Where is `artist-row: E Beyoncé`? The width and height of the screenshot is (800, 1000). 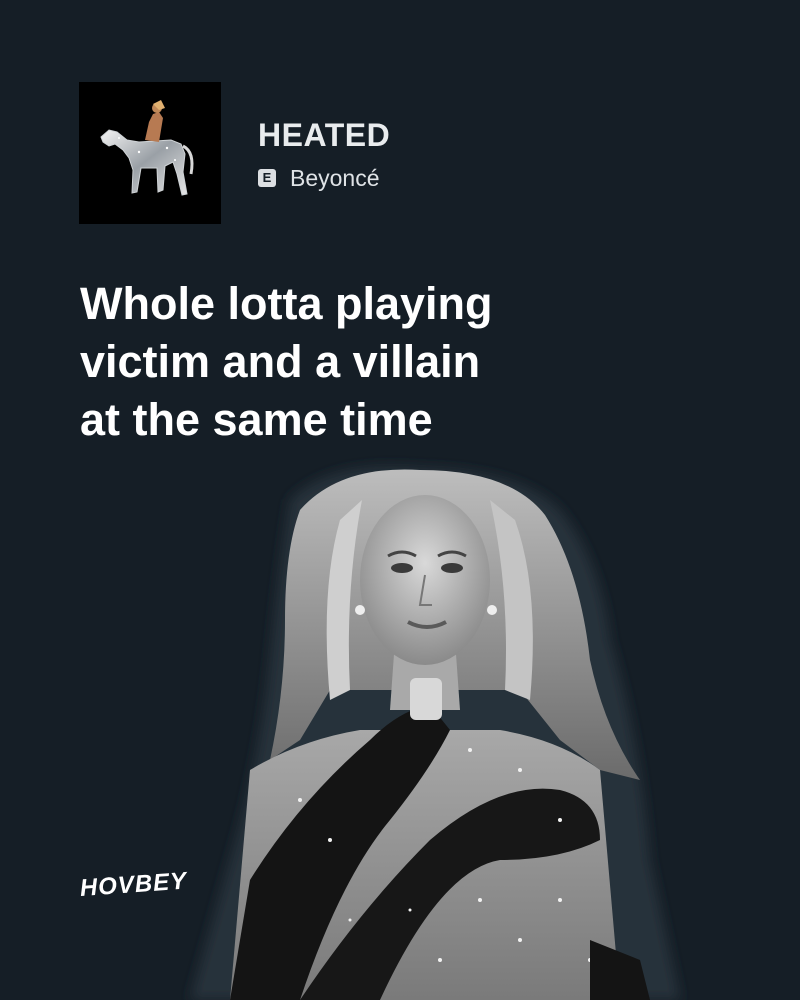
artist-row: E Beyoncé is located at coordinates (319, 178).